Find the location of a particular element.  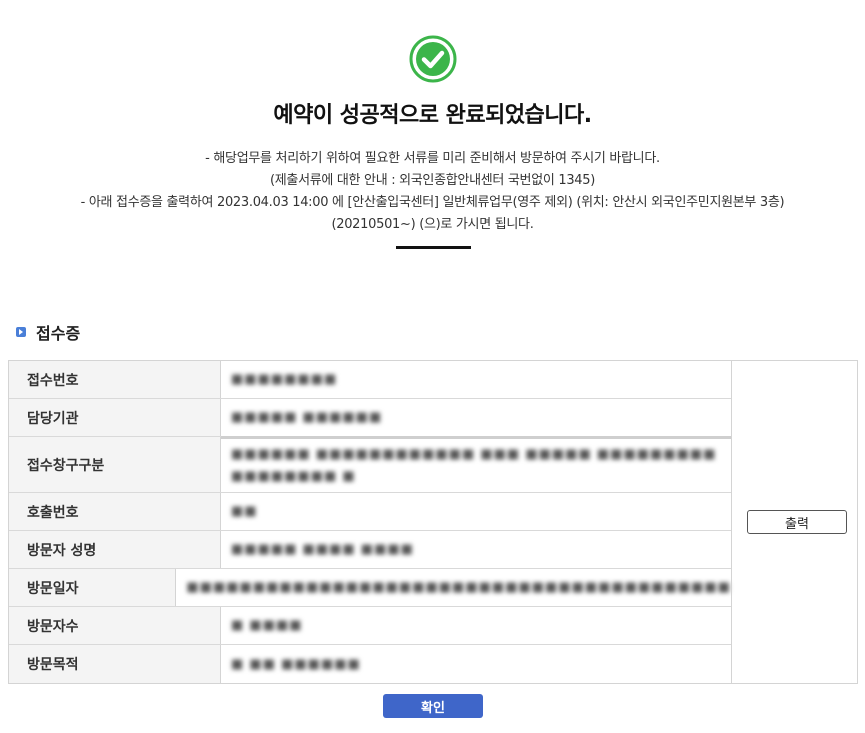

redacted-value: ■■■■■■■■ is located at coordinates (284, 379).